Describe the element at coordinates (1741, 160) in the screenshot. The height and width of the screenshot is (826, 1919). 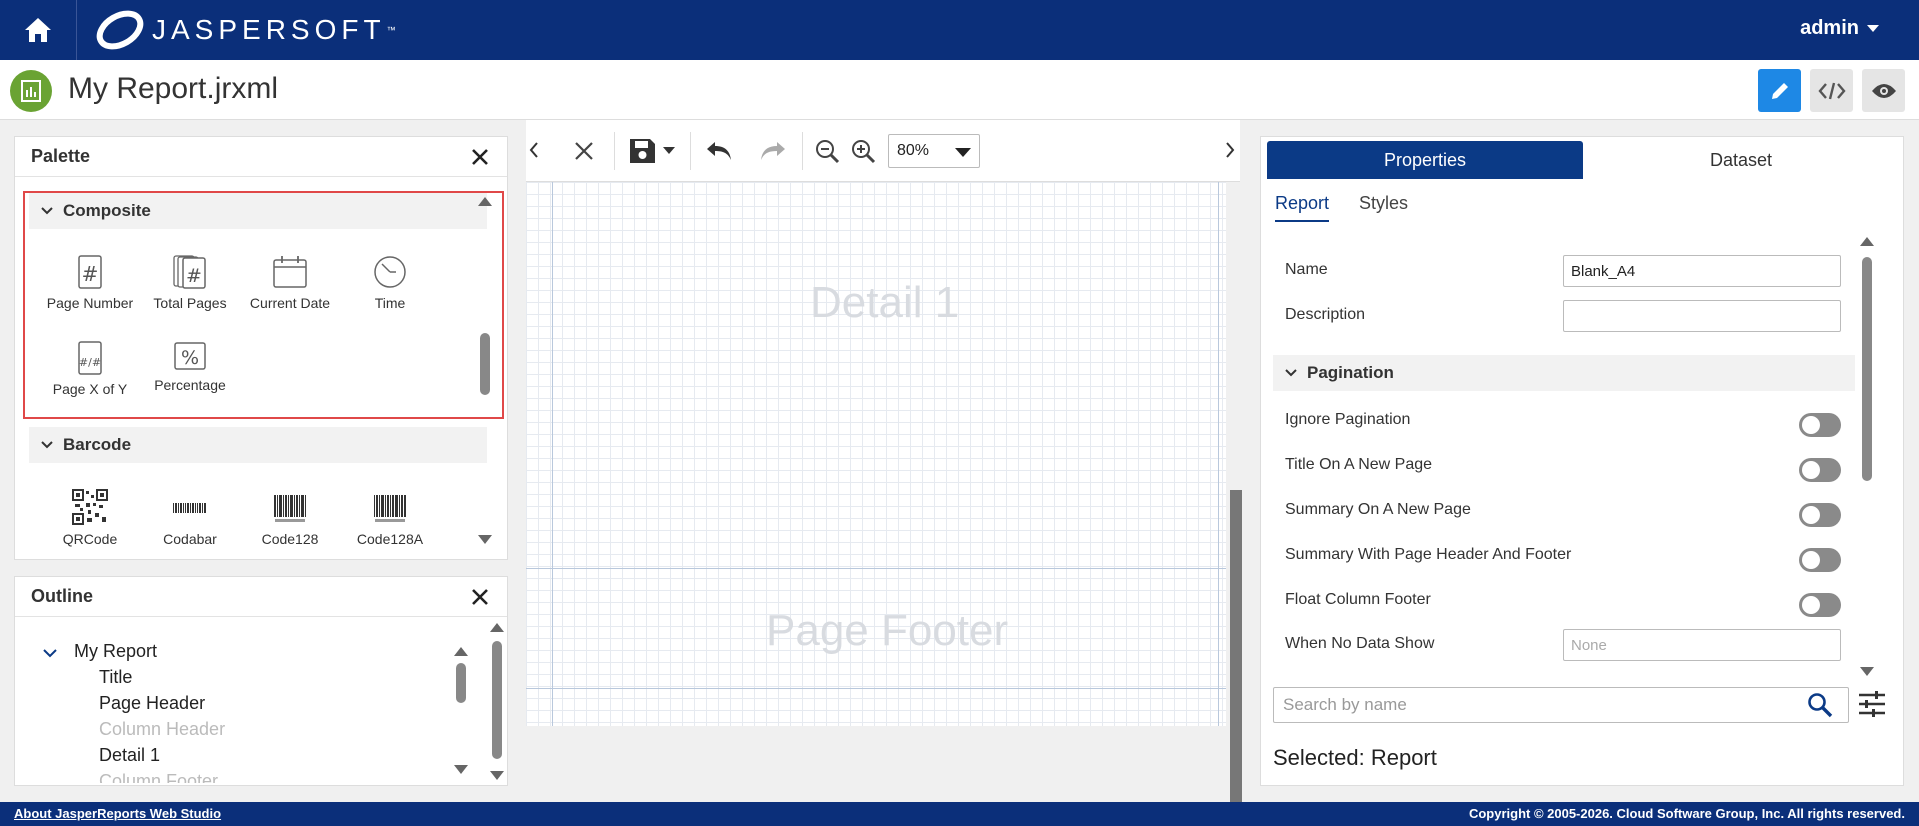
I see `tab-dataset: Dataset` at that location.